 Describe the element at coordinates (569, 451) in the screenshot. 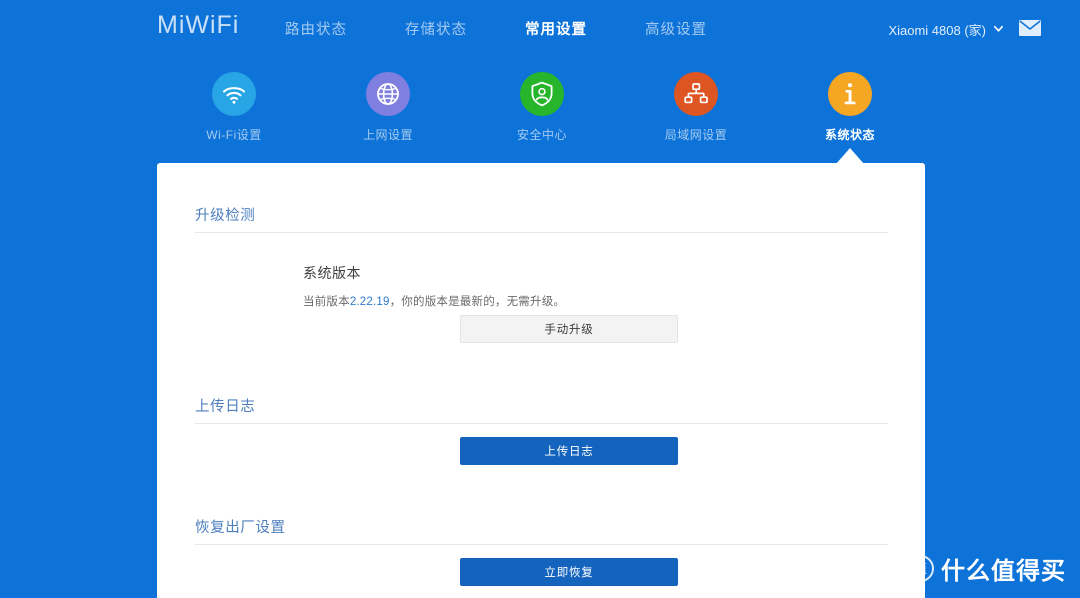

I see `upload-log-button: 上传日志` at that location.